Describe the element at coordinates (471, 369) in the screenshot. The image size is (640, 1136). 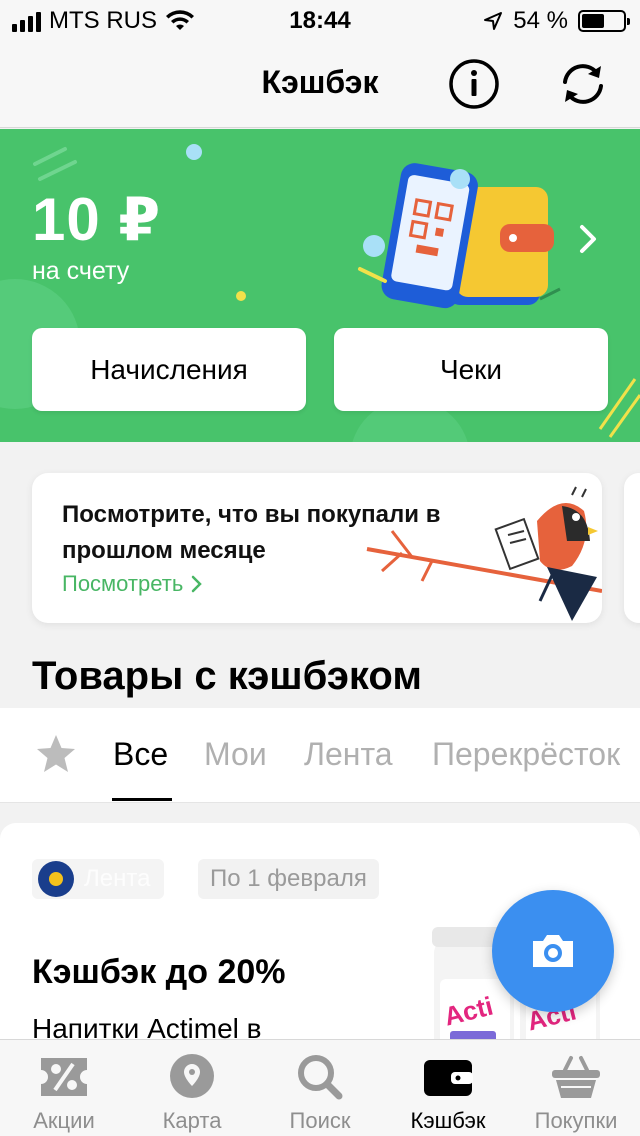
I see `receipts-button: Чеки` at that location.